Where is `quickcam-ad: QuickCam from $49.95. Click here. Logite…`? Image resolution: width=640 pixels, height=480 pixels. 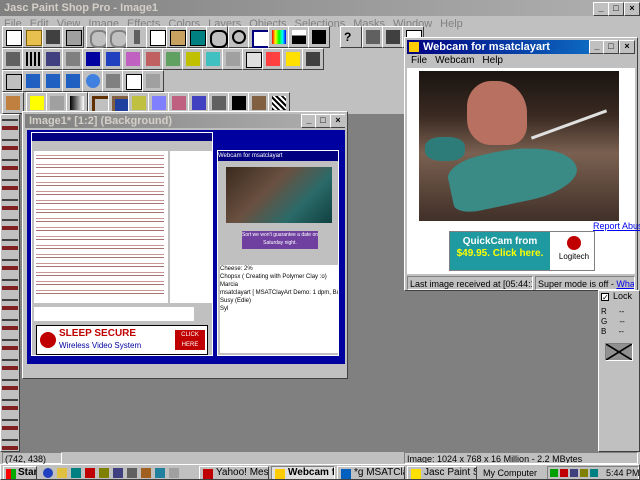
quickcam-ad: QuickCam from $49.95. Click here. Logite… is located at coordinates (522, 251).